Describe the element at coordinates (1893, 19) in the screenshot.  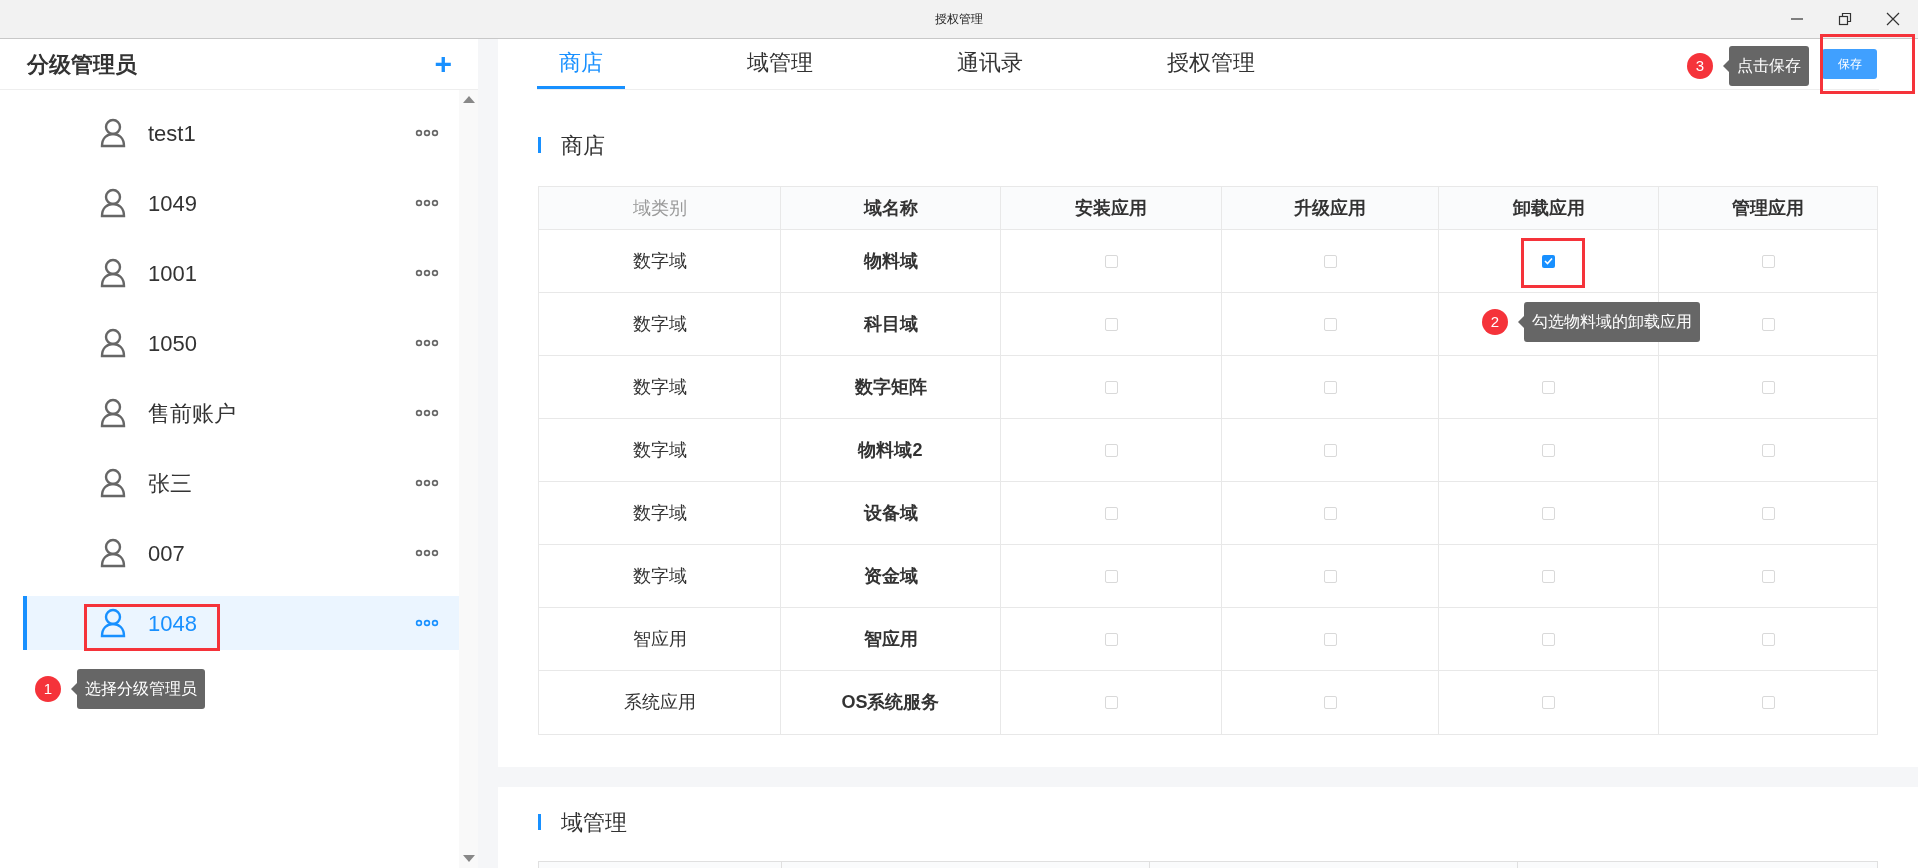
I see `close-icon` at that location.